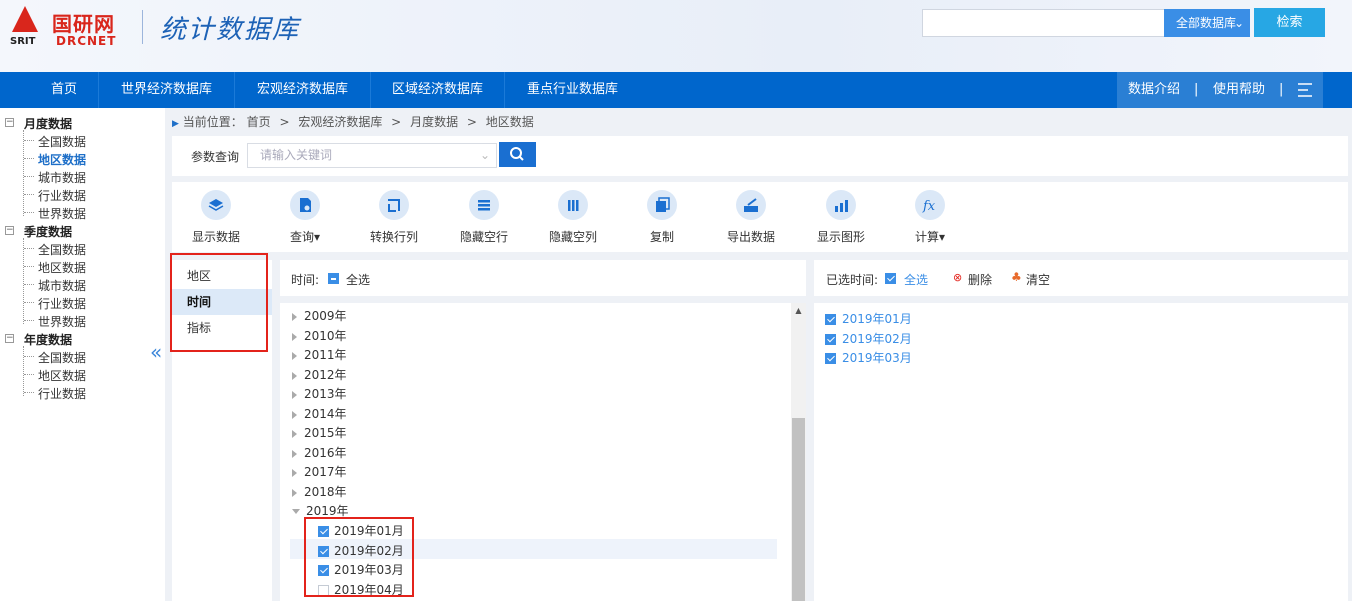  I want to click on search-scope-select: 全部数据库 ⌄, so click(1207, 23).